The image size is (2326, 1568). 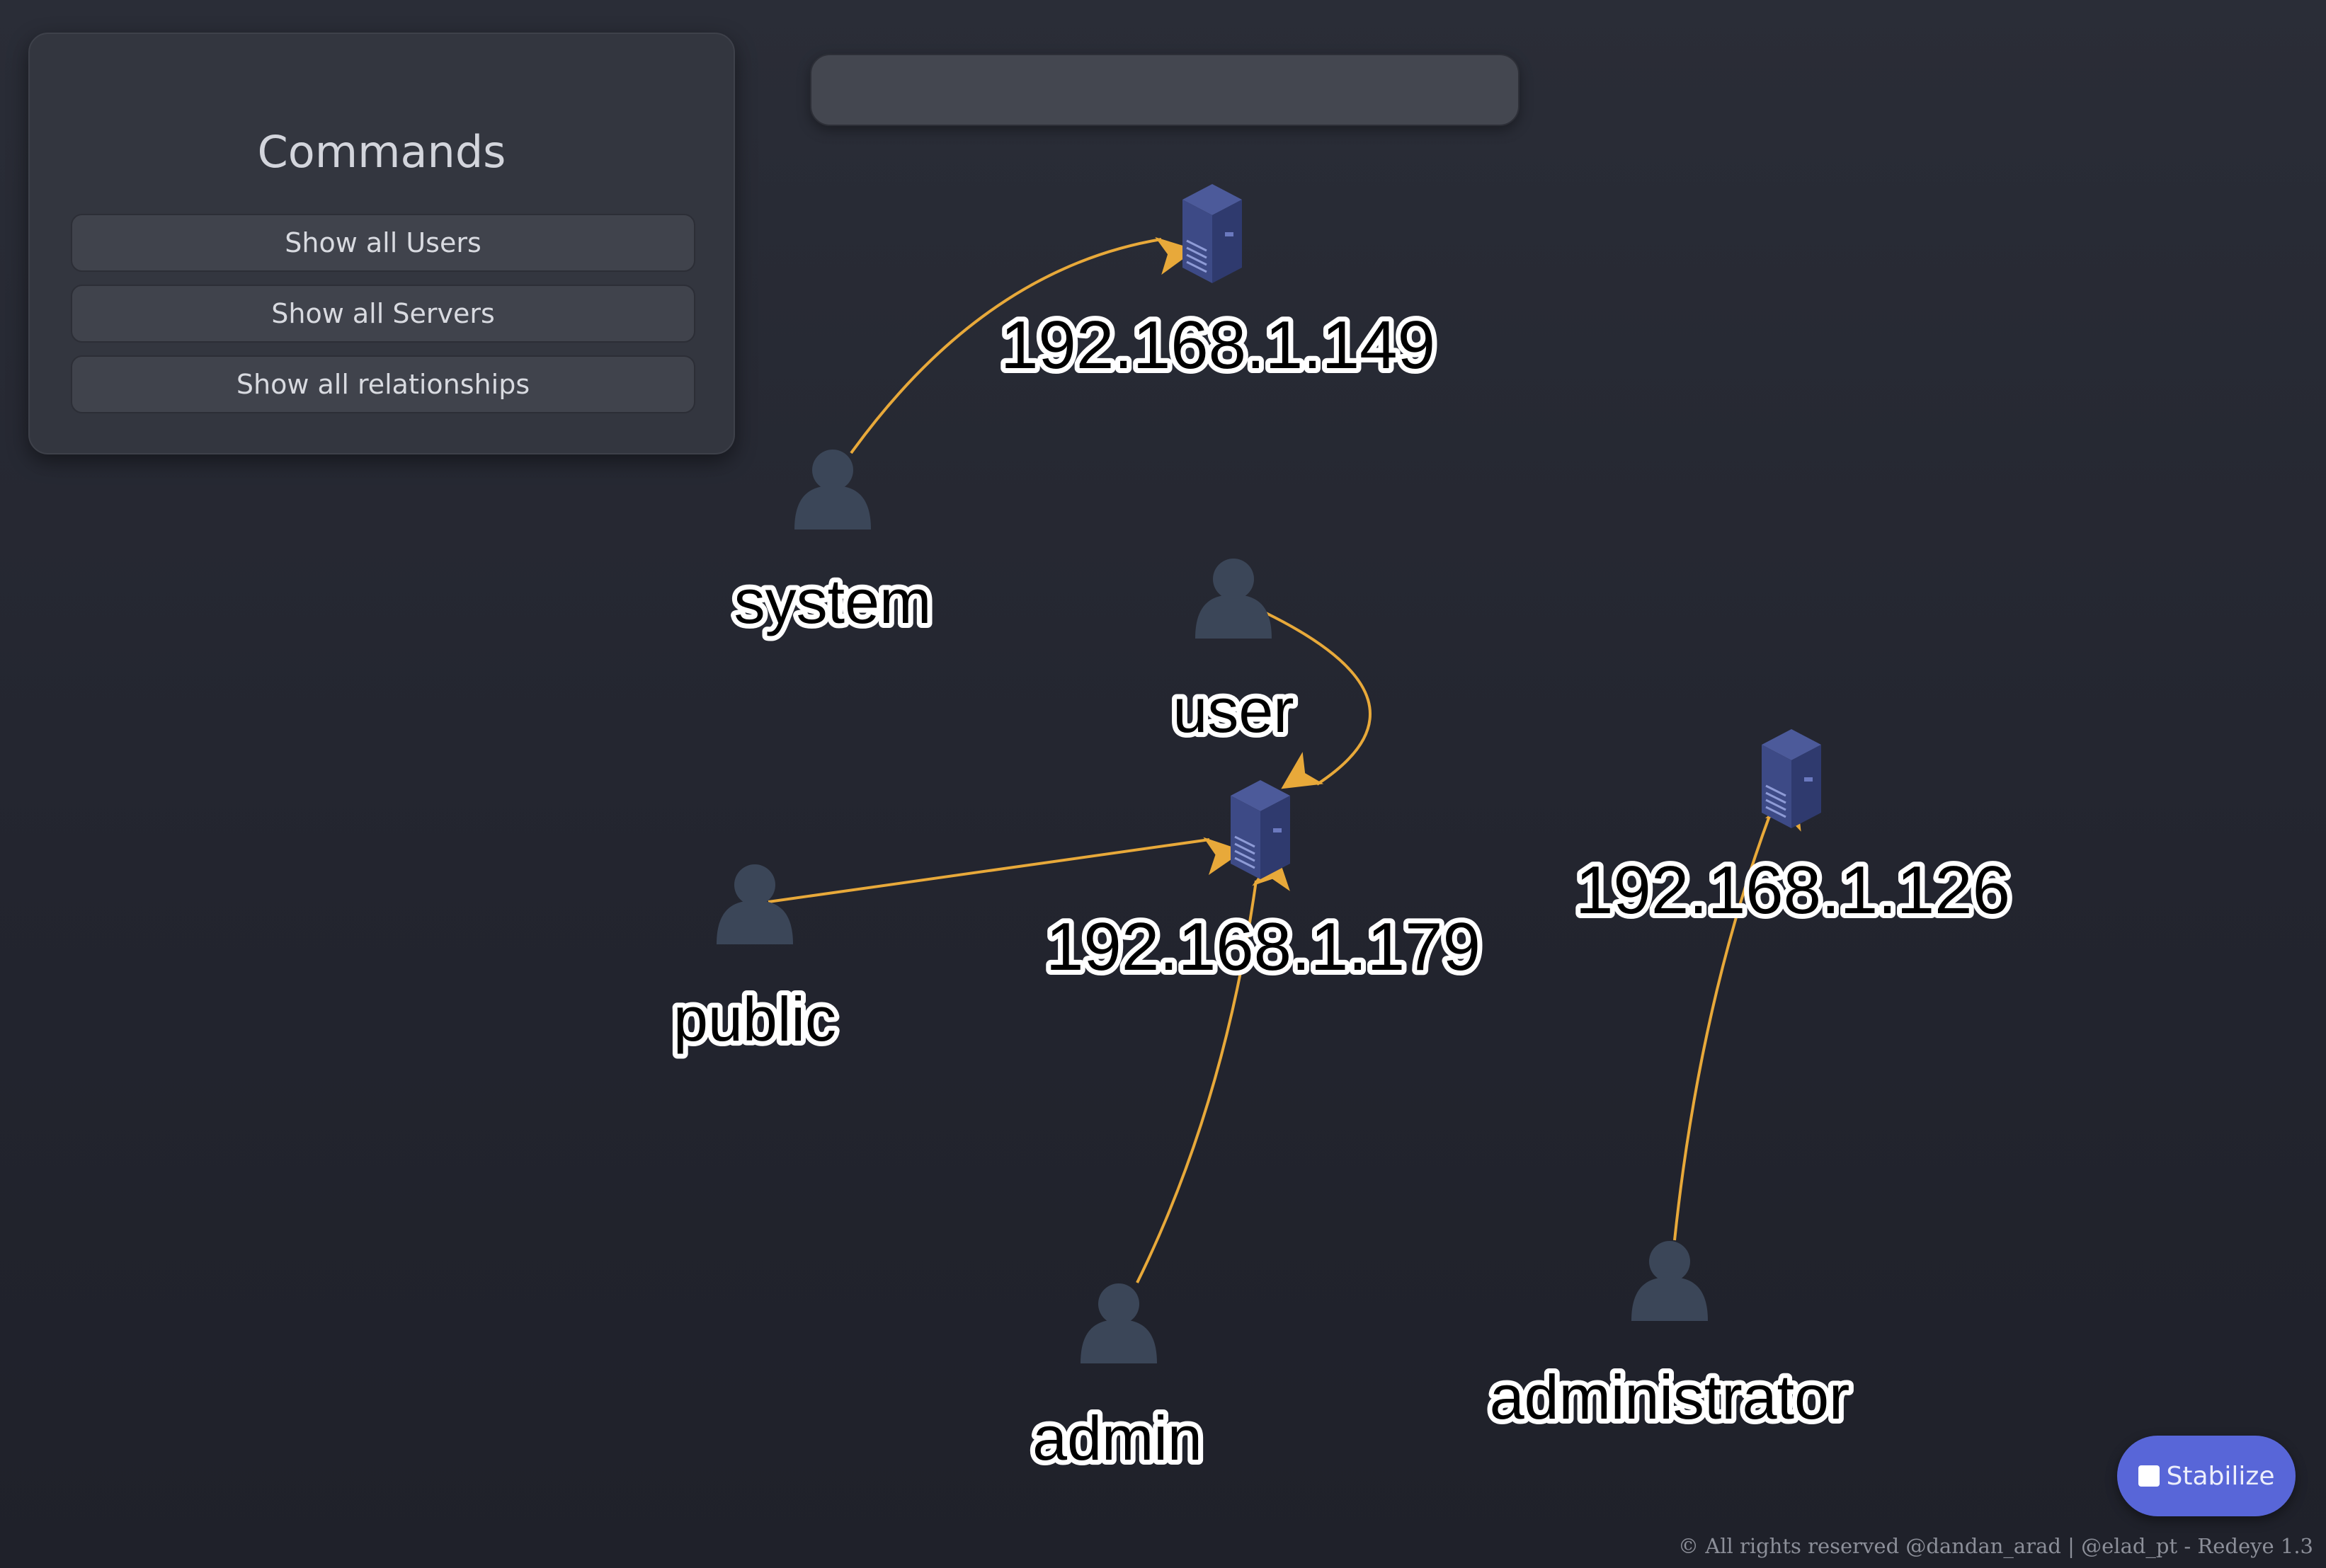 I want to click on user-label: administrator, so click(x=1670, y=1397).